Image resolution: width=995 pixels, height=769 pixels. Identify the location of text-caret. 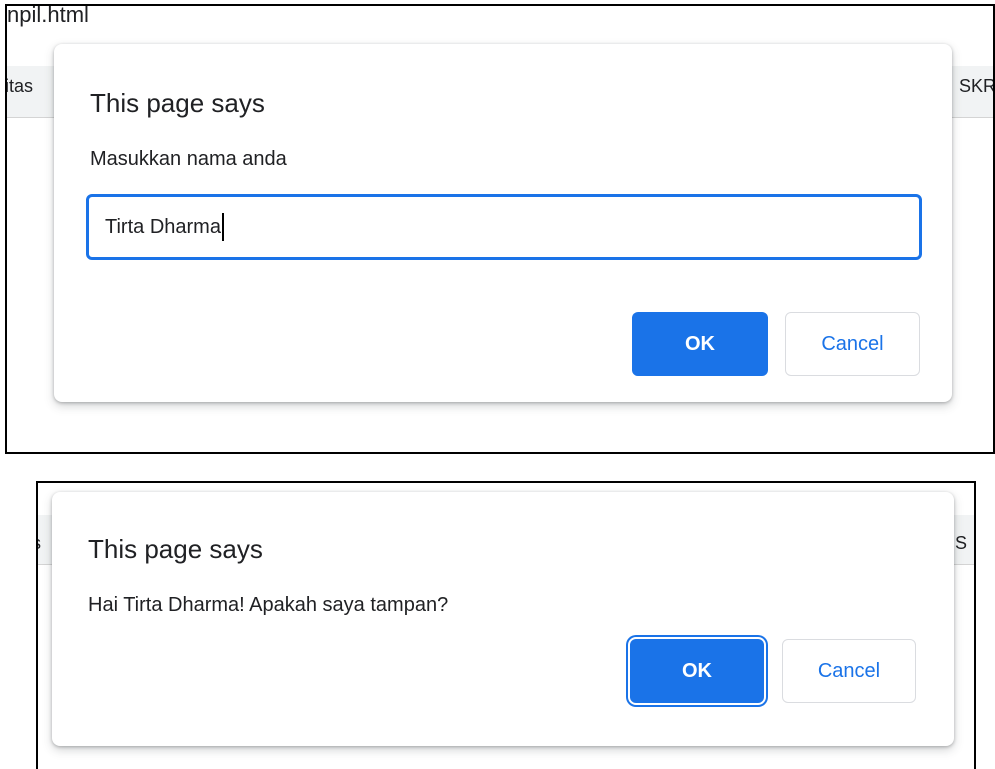
(222, 227).